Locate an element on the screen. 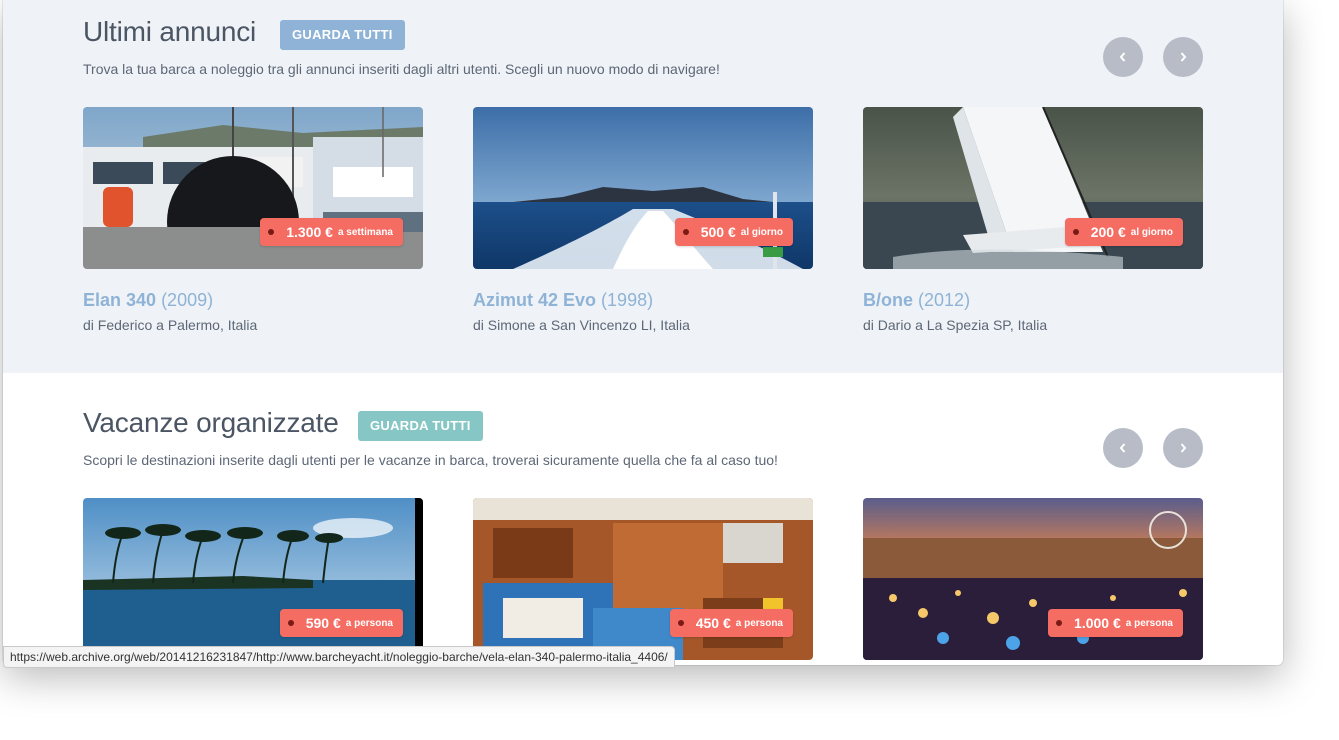 Image resolution: width=1339 pixels, height=740 pixels. holidays-title: Vacanze organizzate is located at coordinates (211, 422).